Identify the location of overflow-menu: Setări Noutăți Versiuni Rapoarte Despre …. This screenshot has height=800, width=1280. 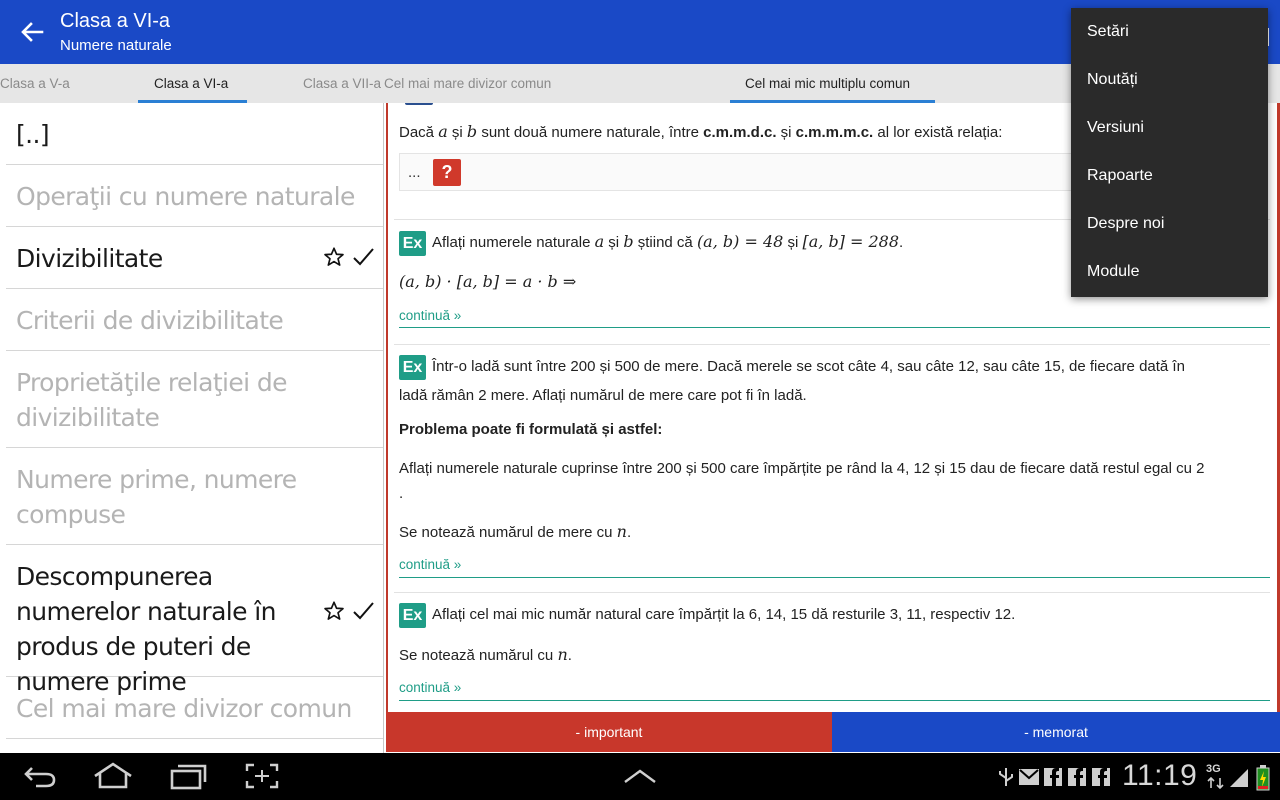
(1169, 152).